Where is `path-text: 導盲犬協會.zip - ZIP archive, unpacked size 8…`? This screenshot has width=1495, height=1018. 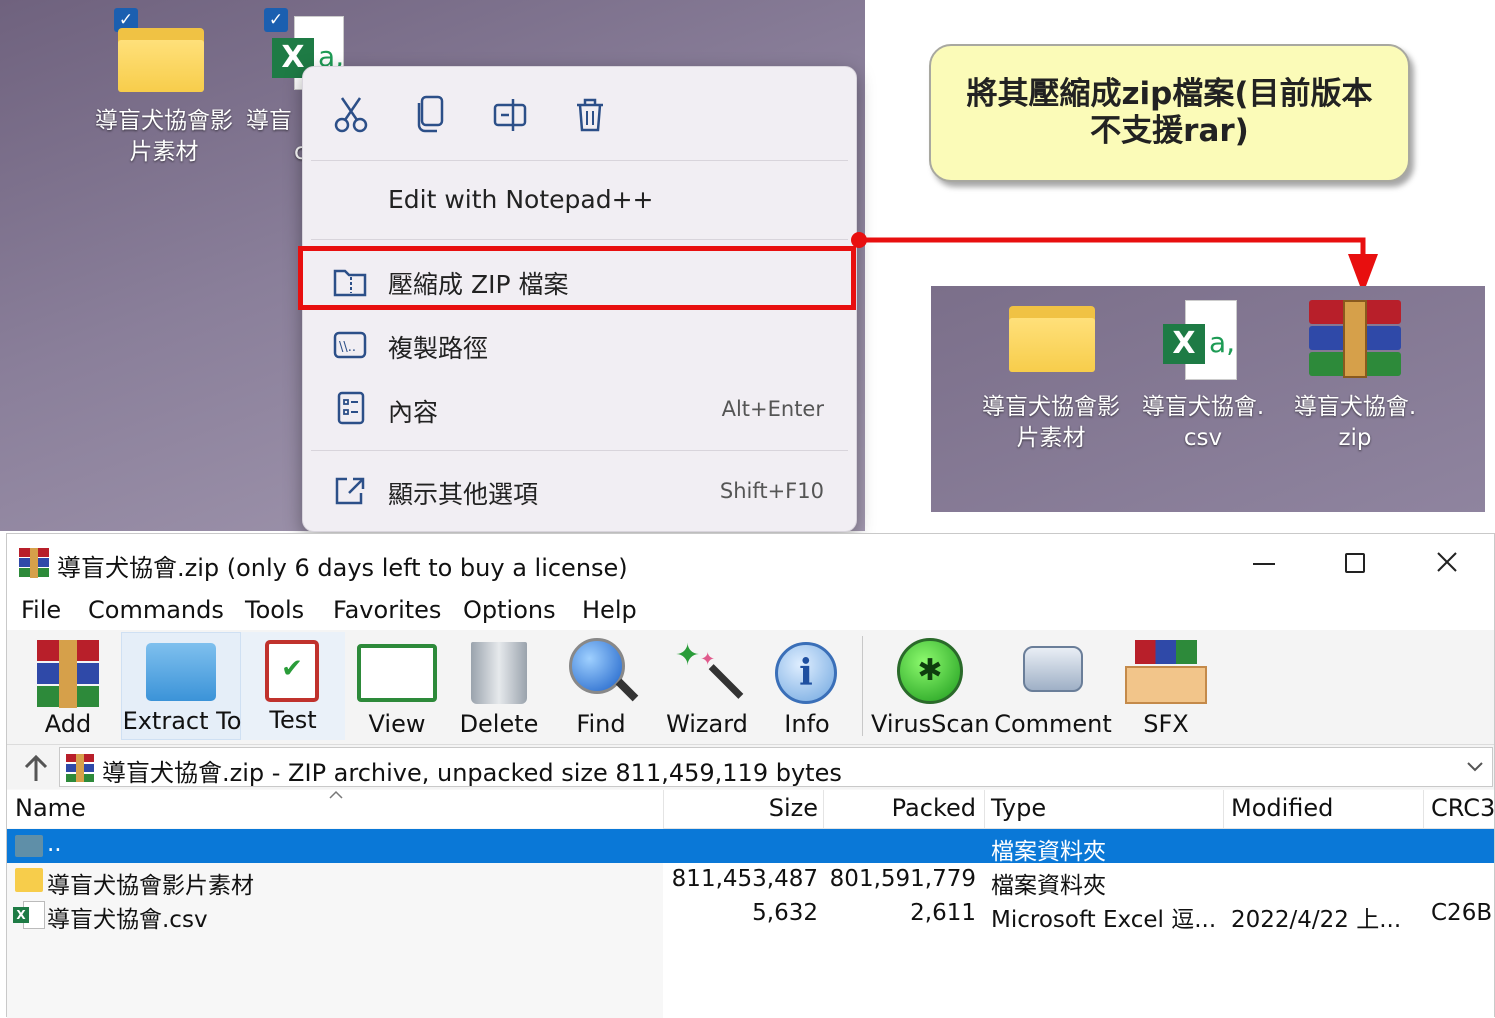 path-text: 導盲犬協會.zip - ZIP archive, unpacked size 8… is located at coordinates (472, 773).